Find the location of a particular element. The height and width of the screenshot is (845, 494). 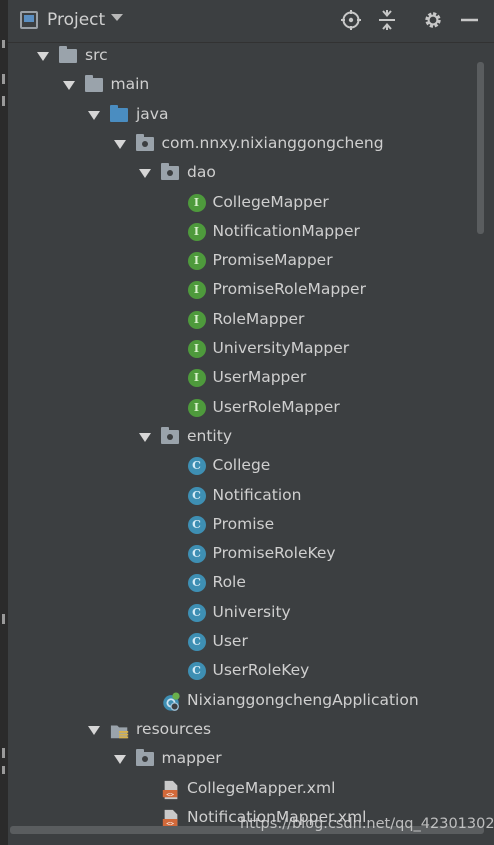

tree-node: resources is located at coordinates (243, 730).